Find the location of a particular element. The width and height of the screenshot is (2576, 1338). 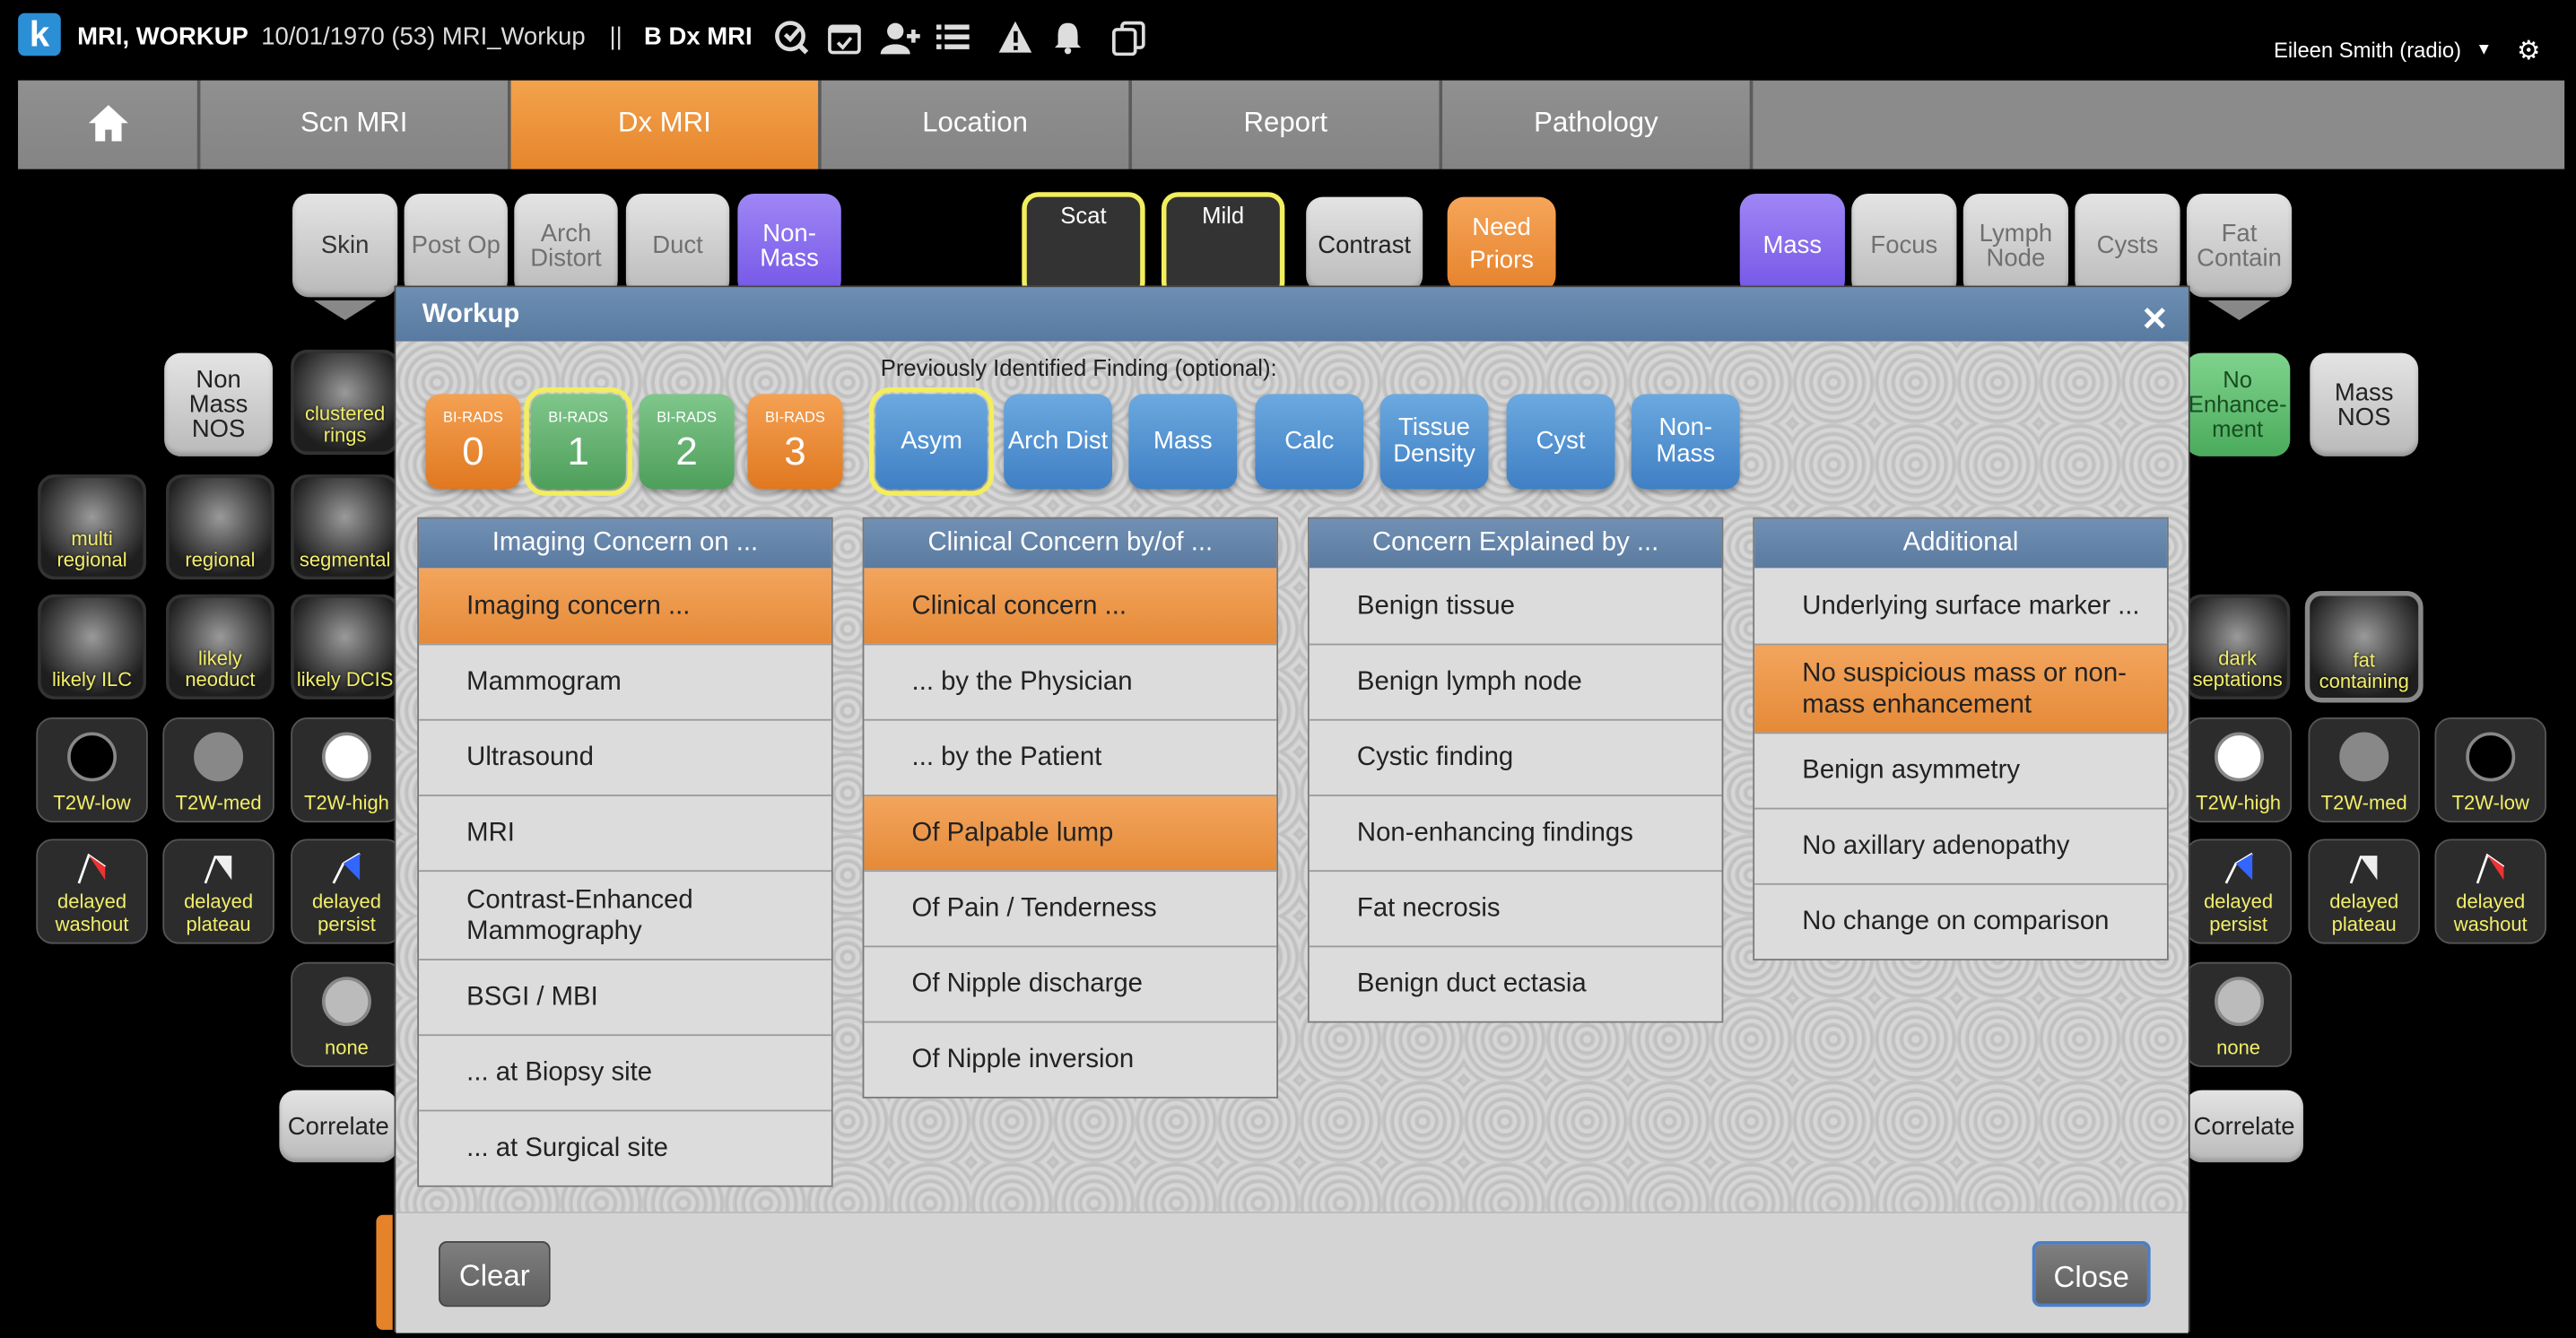

warning-icon is located at coordinates (1015, 38).